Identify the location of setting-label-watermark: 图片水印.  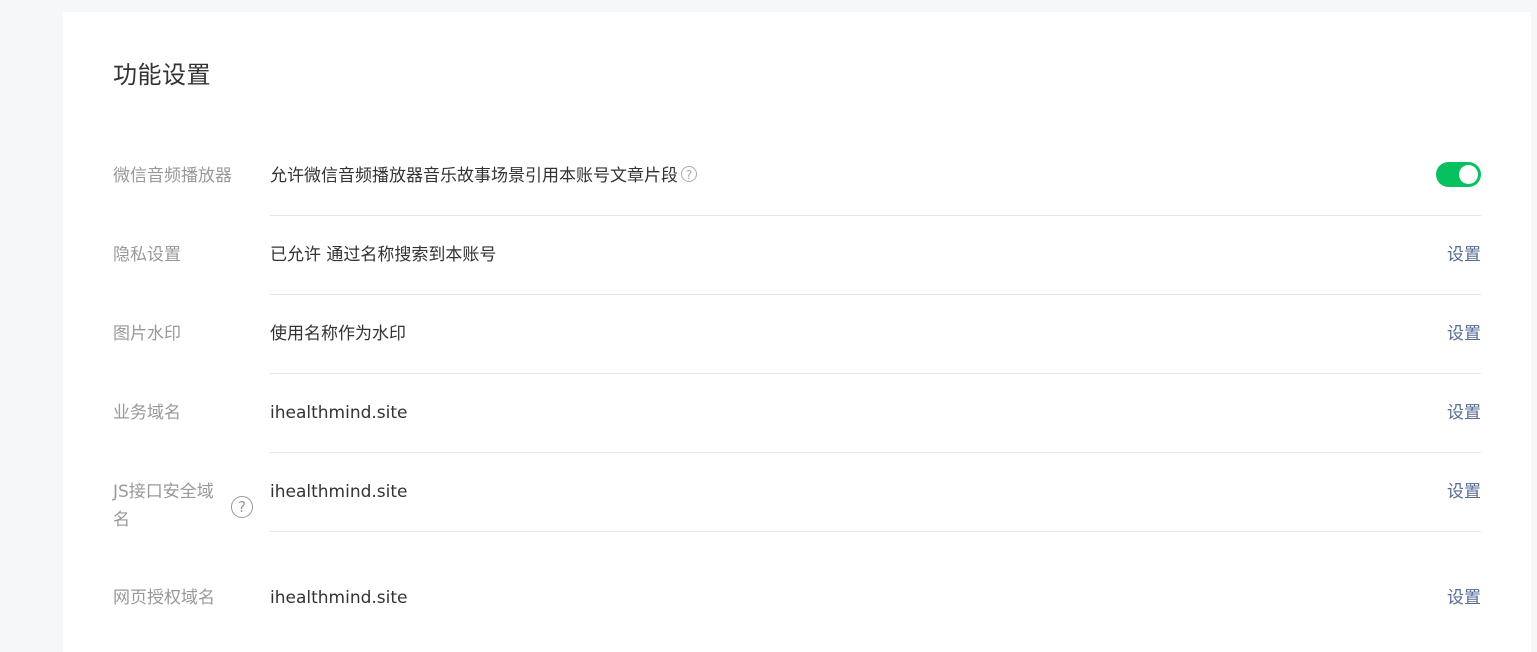
(147, 334).